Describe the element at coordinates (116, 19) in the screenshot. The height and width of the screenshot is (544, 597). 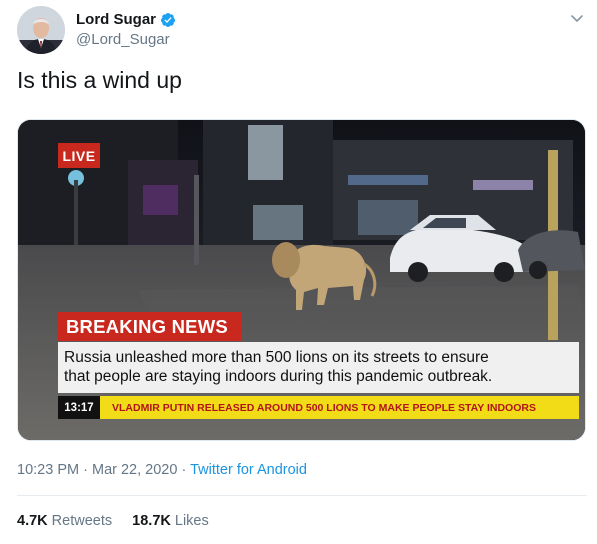
I see `display-name-text: Lord Sugar` at that location.